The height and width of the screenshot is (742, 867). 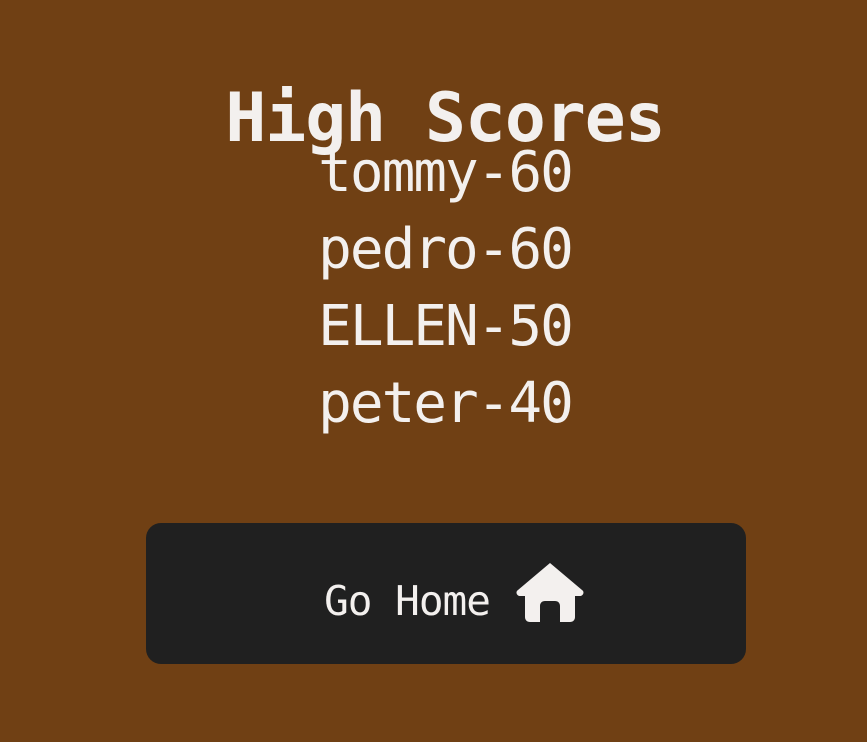 I want to click on score-item: tommy-60, so click(x=446, y=172).